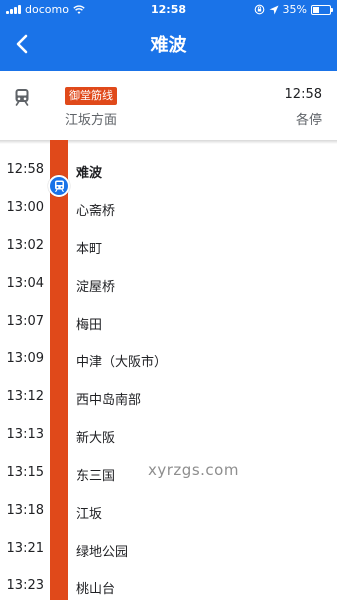  I want to click on route-info, so click(168, 105).